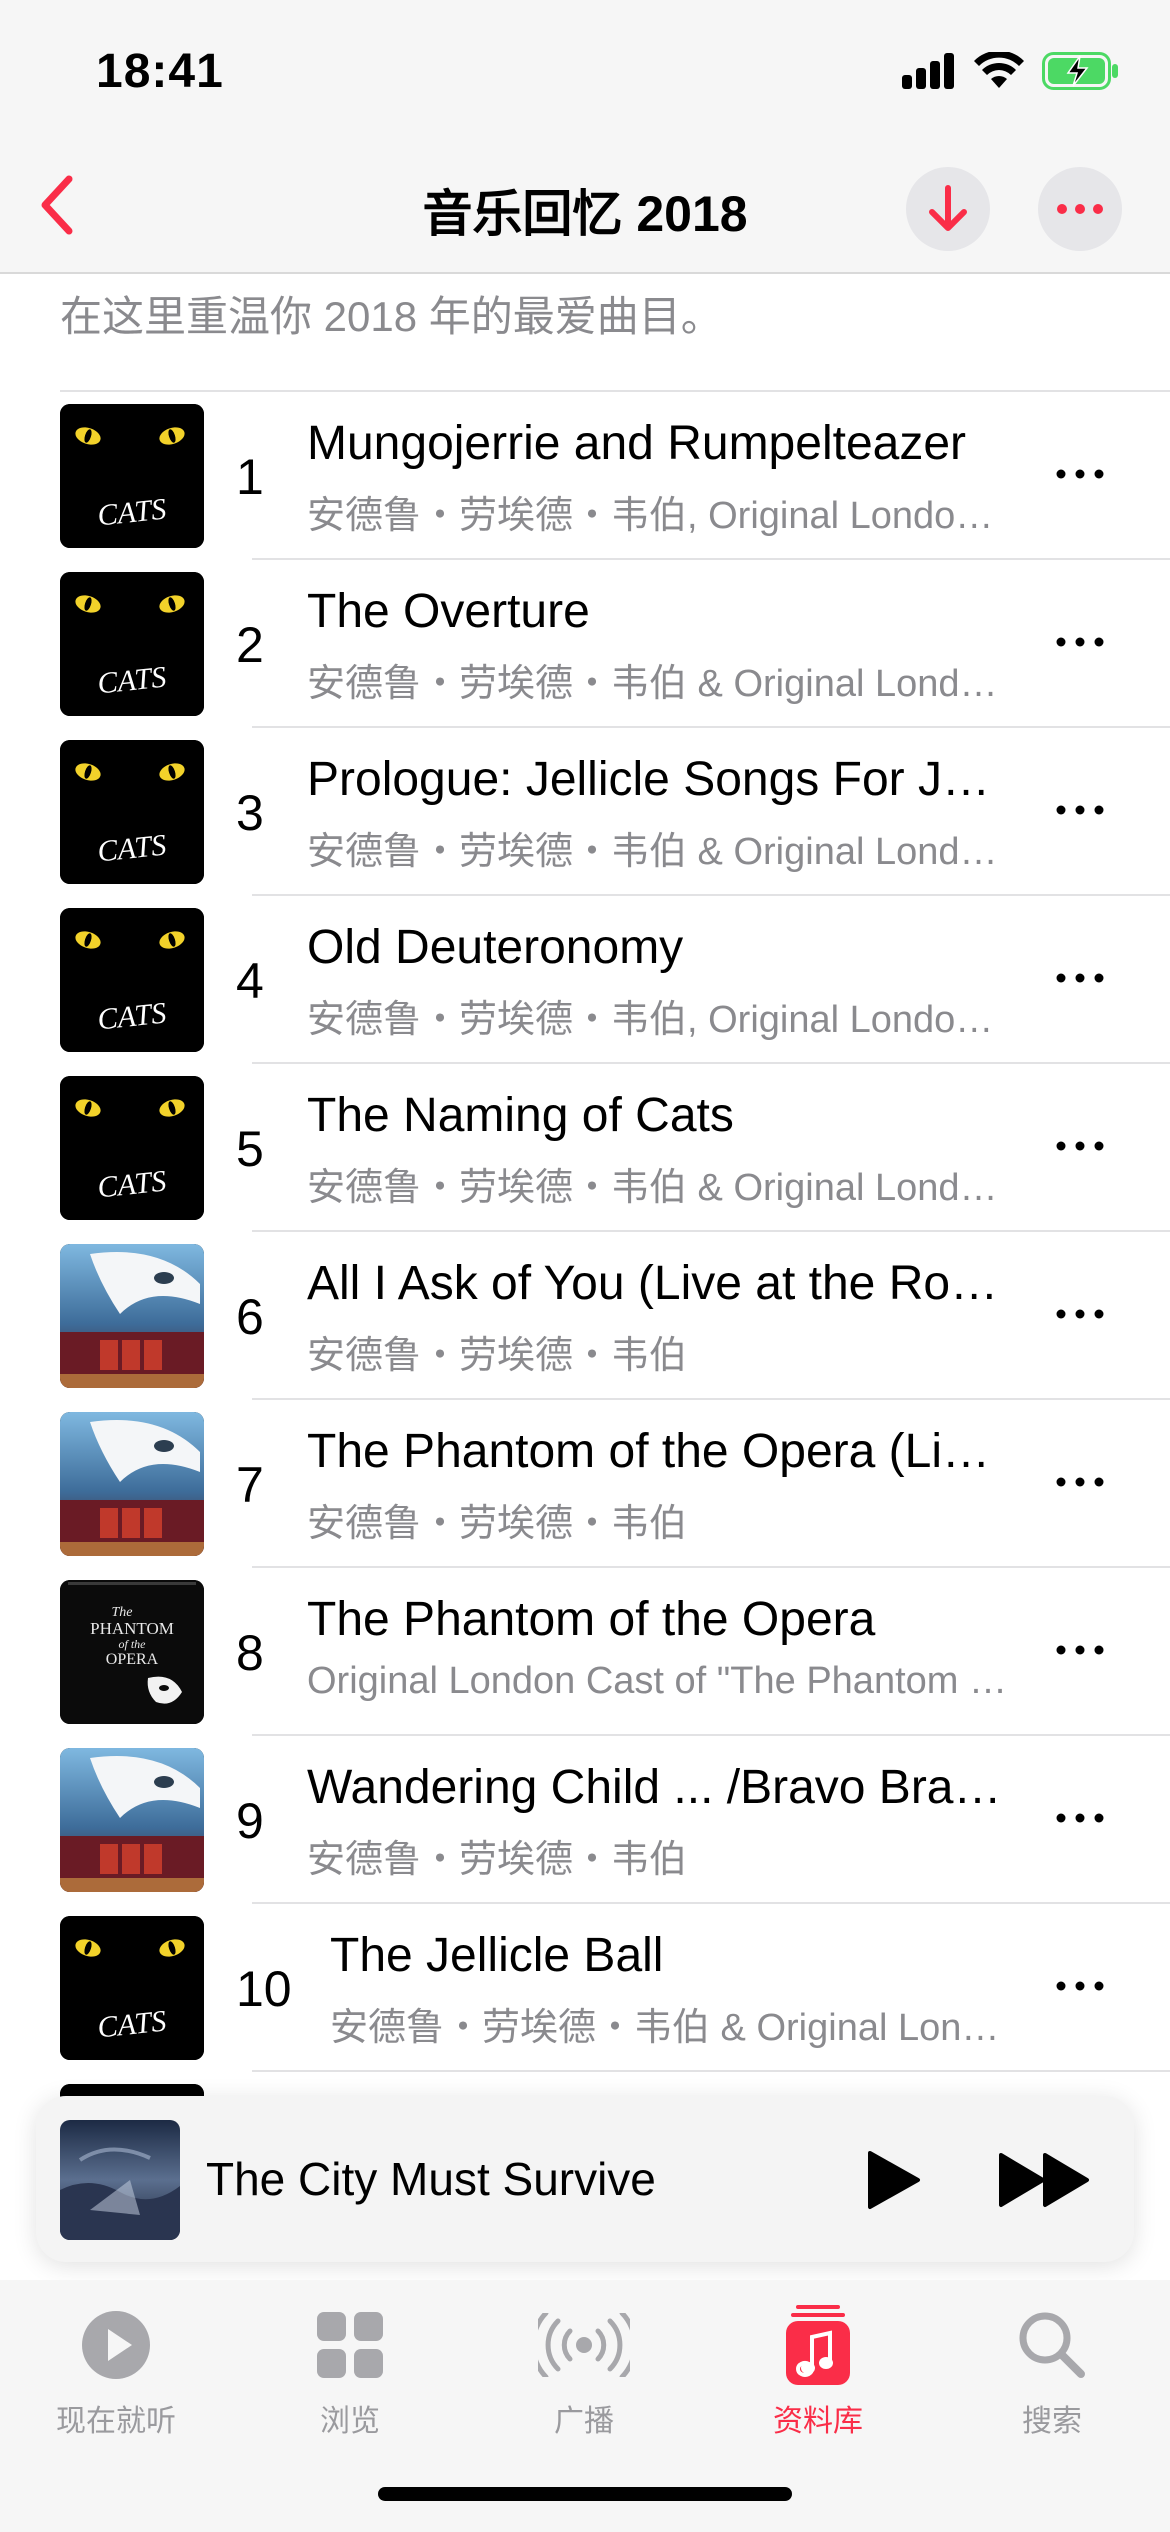  Describe the element at coordinates (495, 947) in the screenshot. I see `track-title: Old Deuteronomy` at that location.